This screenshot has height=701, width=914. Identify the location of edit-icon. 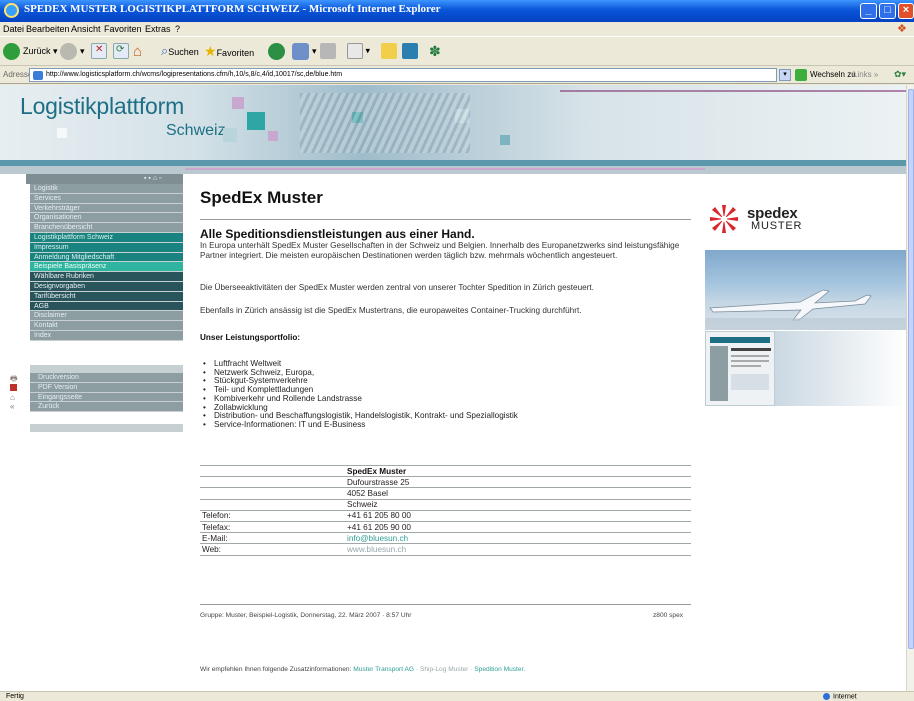
(355, 51).